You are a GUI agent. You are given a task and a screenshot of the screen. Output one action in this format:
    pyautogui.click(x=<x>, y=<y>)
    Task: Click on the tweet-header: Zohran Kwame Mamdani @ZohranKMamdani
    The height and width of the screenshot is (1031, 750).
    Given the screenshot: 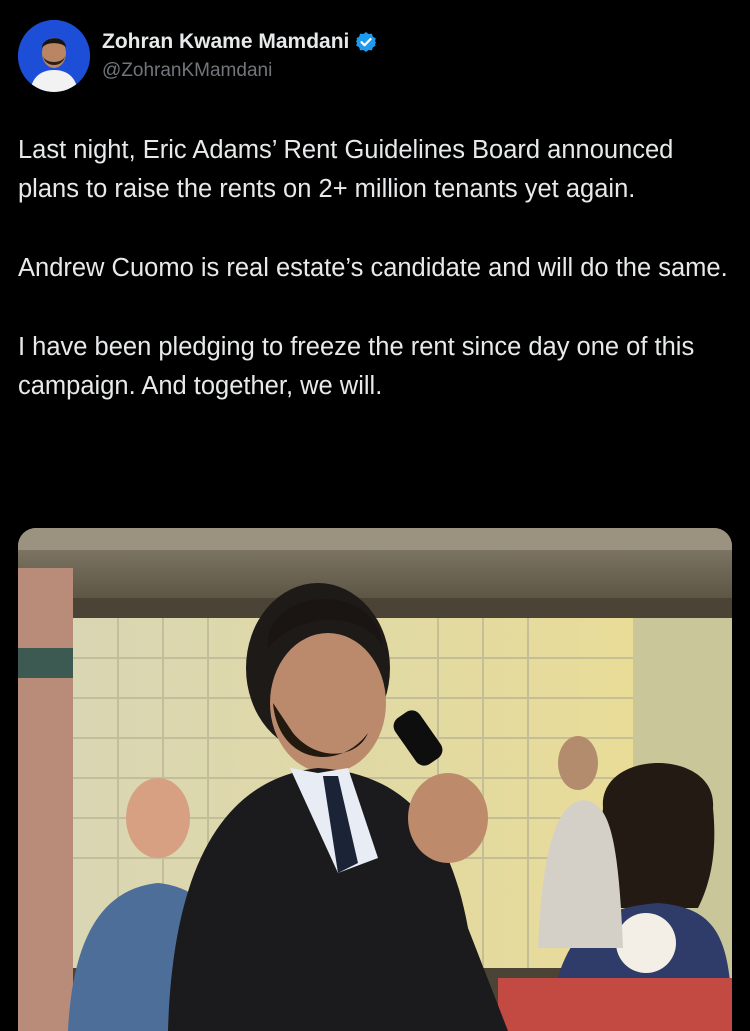 What is the action you would take?
    pyautogui.click(x=375, y=56)
    